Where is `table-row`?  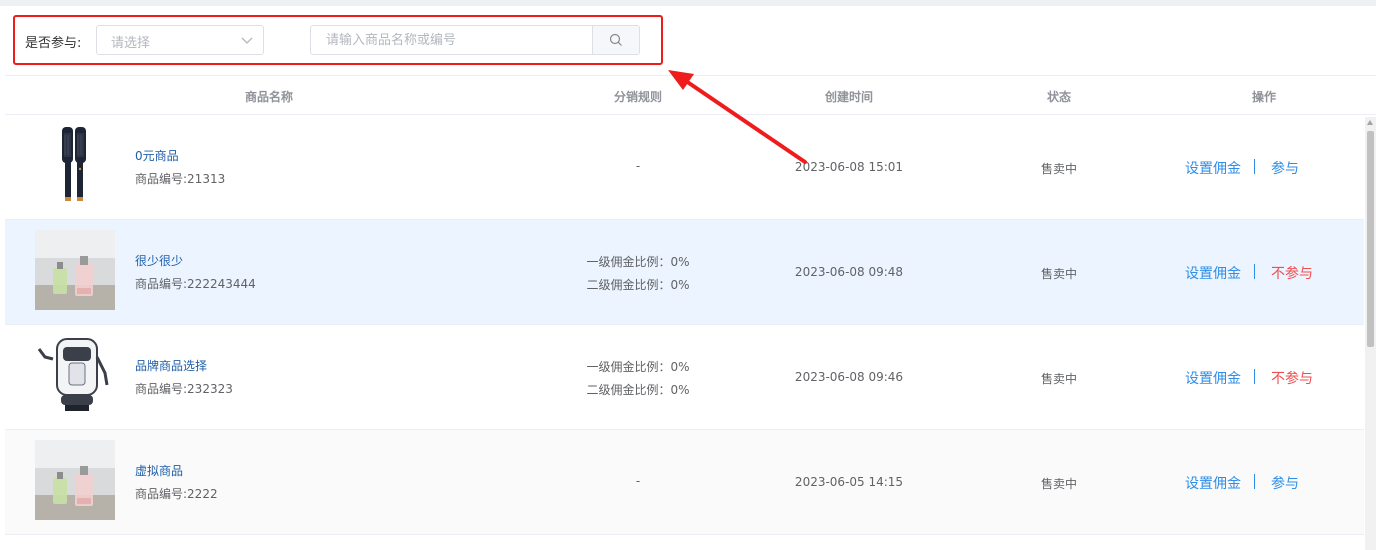
table-row is located at coordinates (684, 542).